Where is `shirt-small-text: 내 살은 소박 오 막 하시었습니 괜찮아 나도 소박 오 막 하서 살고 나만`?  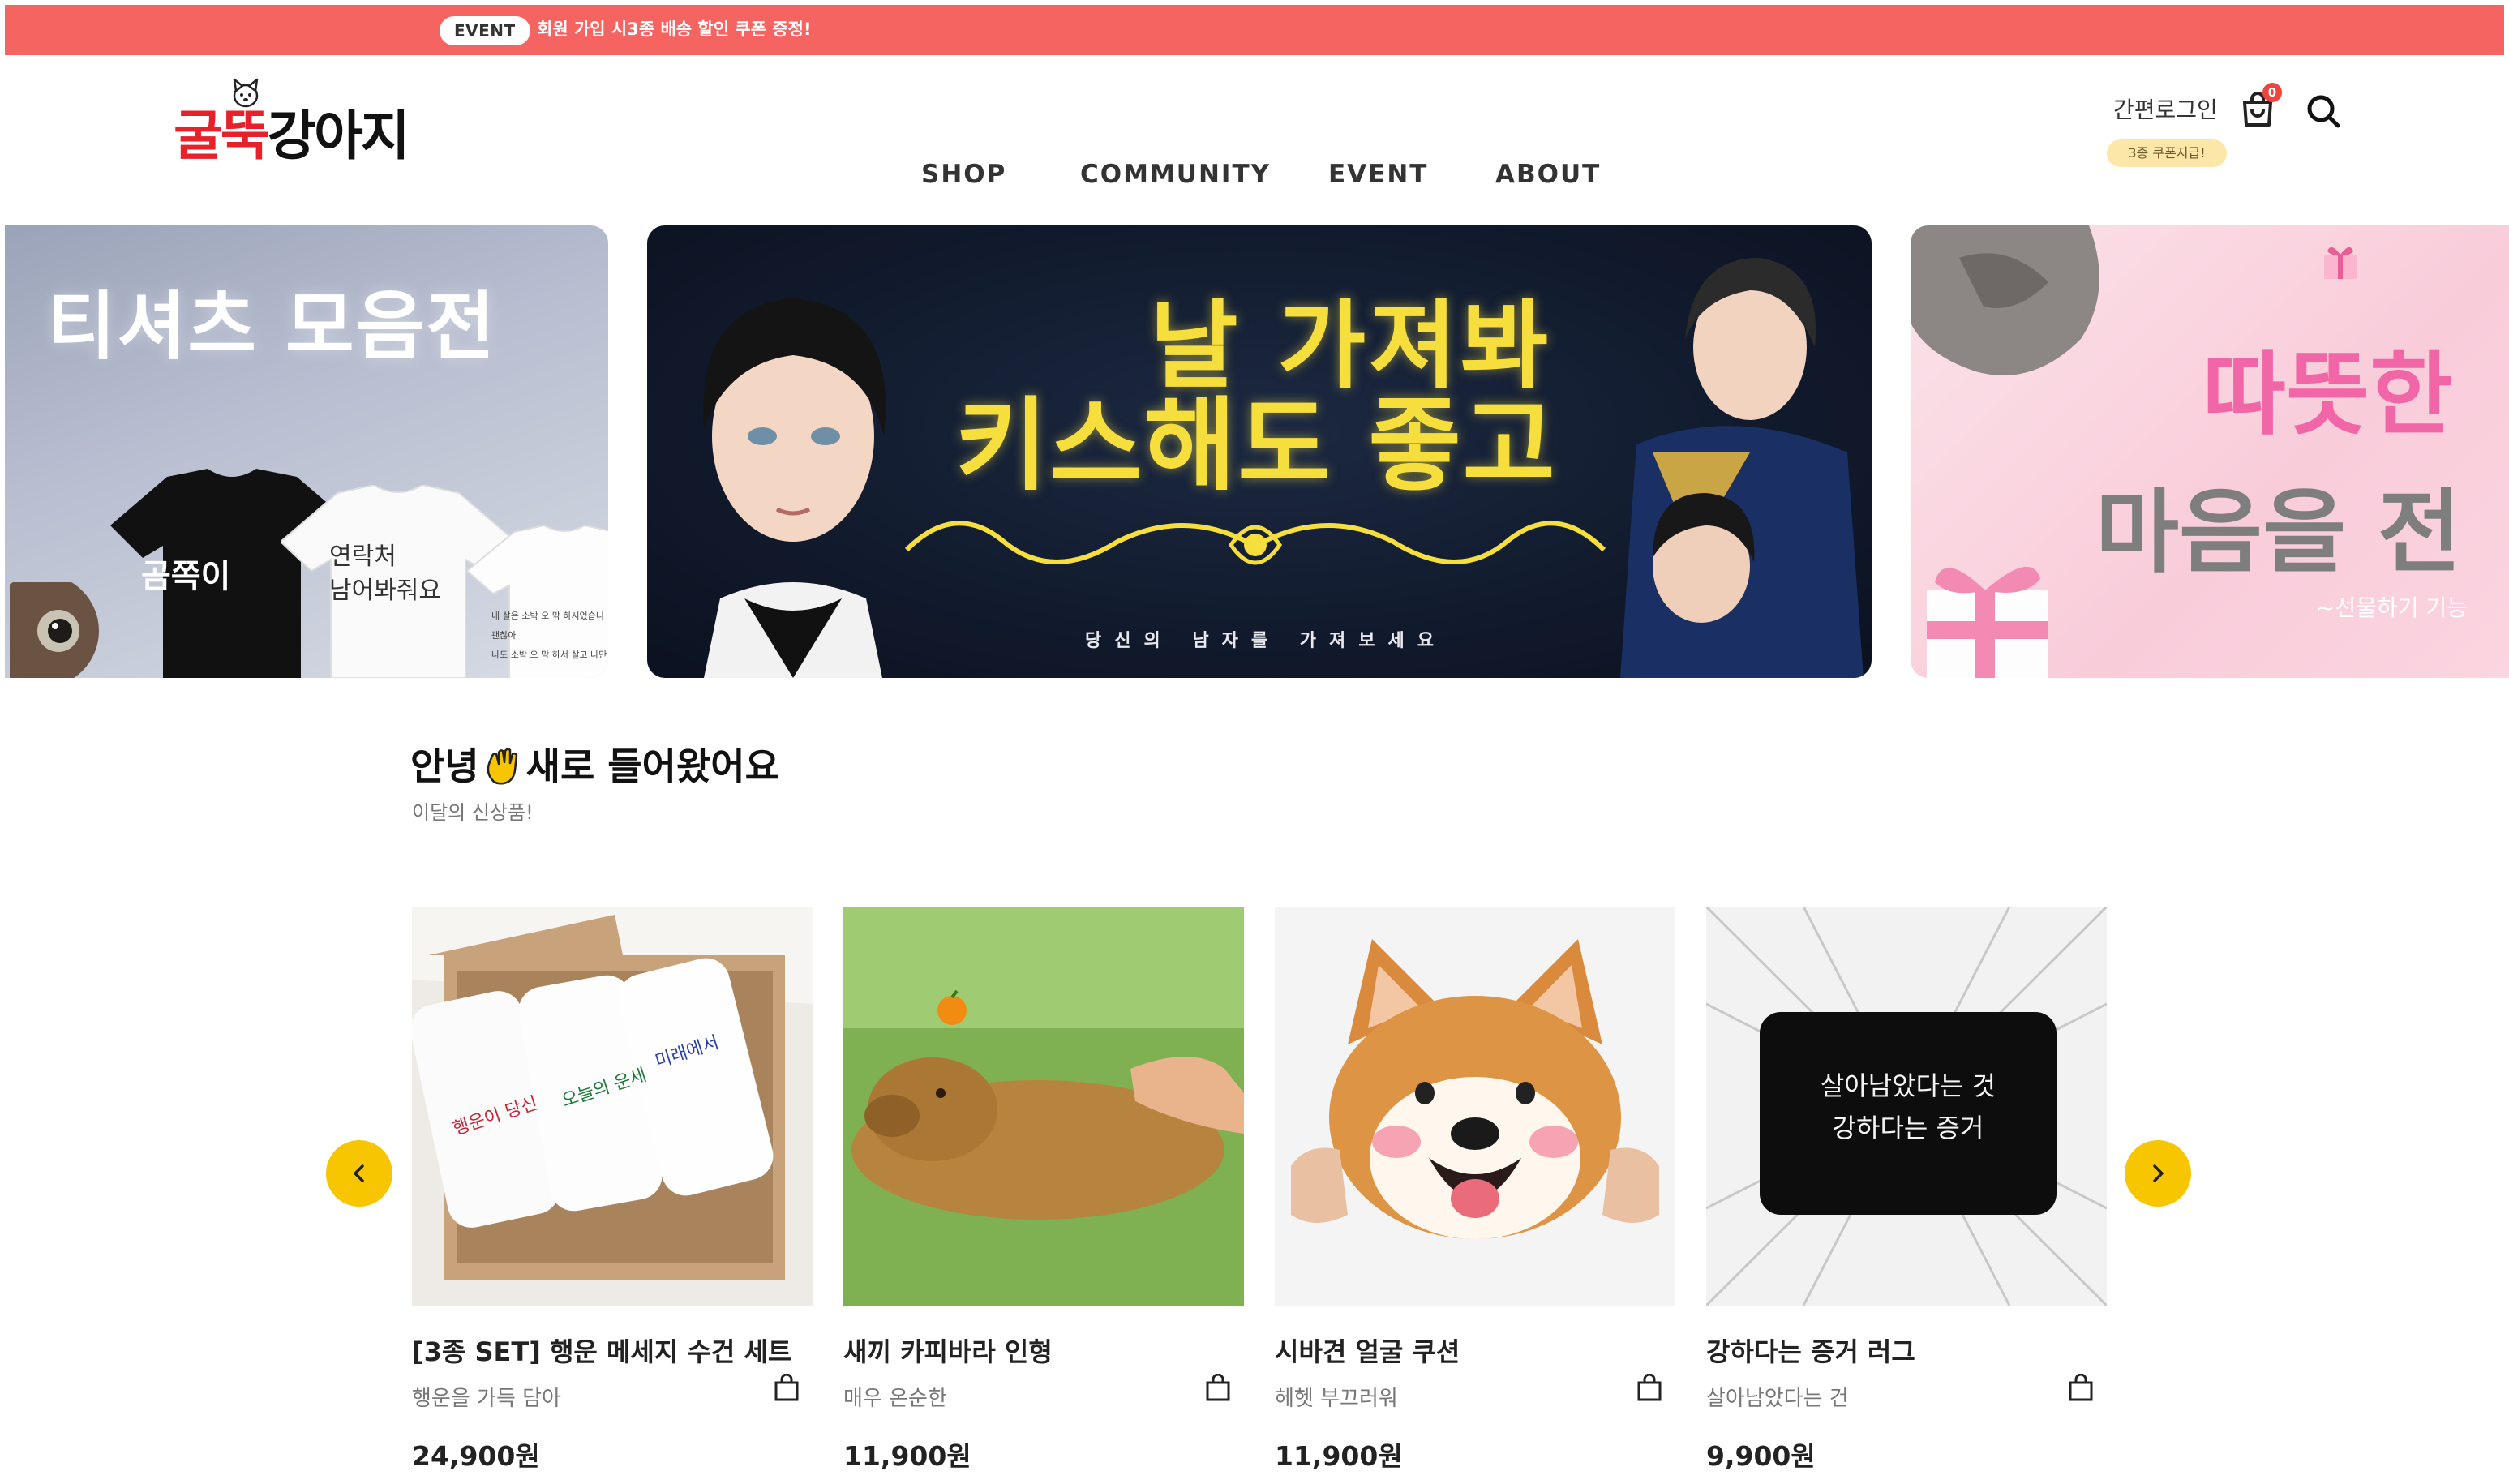
shirt-small-text: 내 살은 소박 오 막 하시었습니 괜찮아 나도 소박 오 막 하서 살고 나만 is located at coordinates (549, 635).